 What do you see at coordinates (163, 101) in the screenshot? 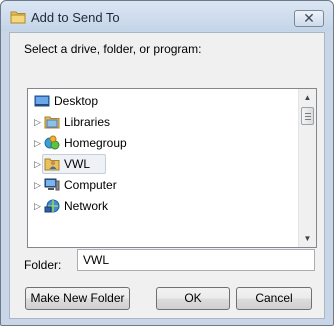
I see `tree-item-desktop: Desktop` at bounding box center [163, 101].